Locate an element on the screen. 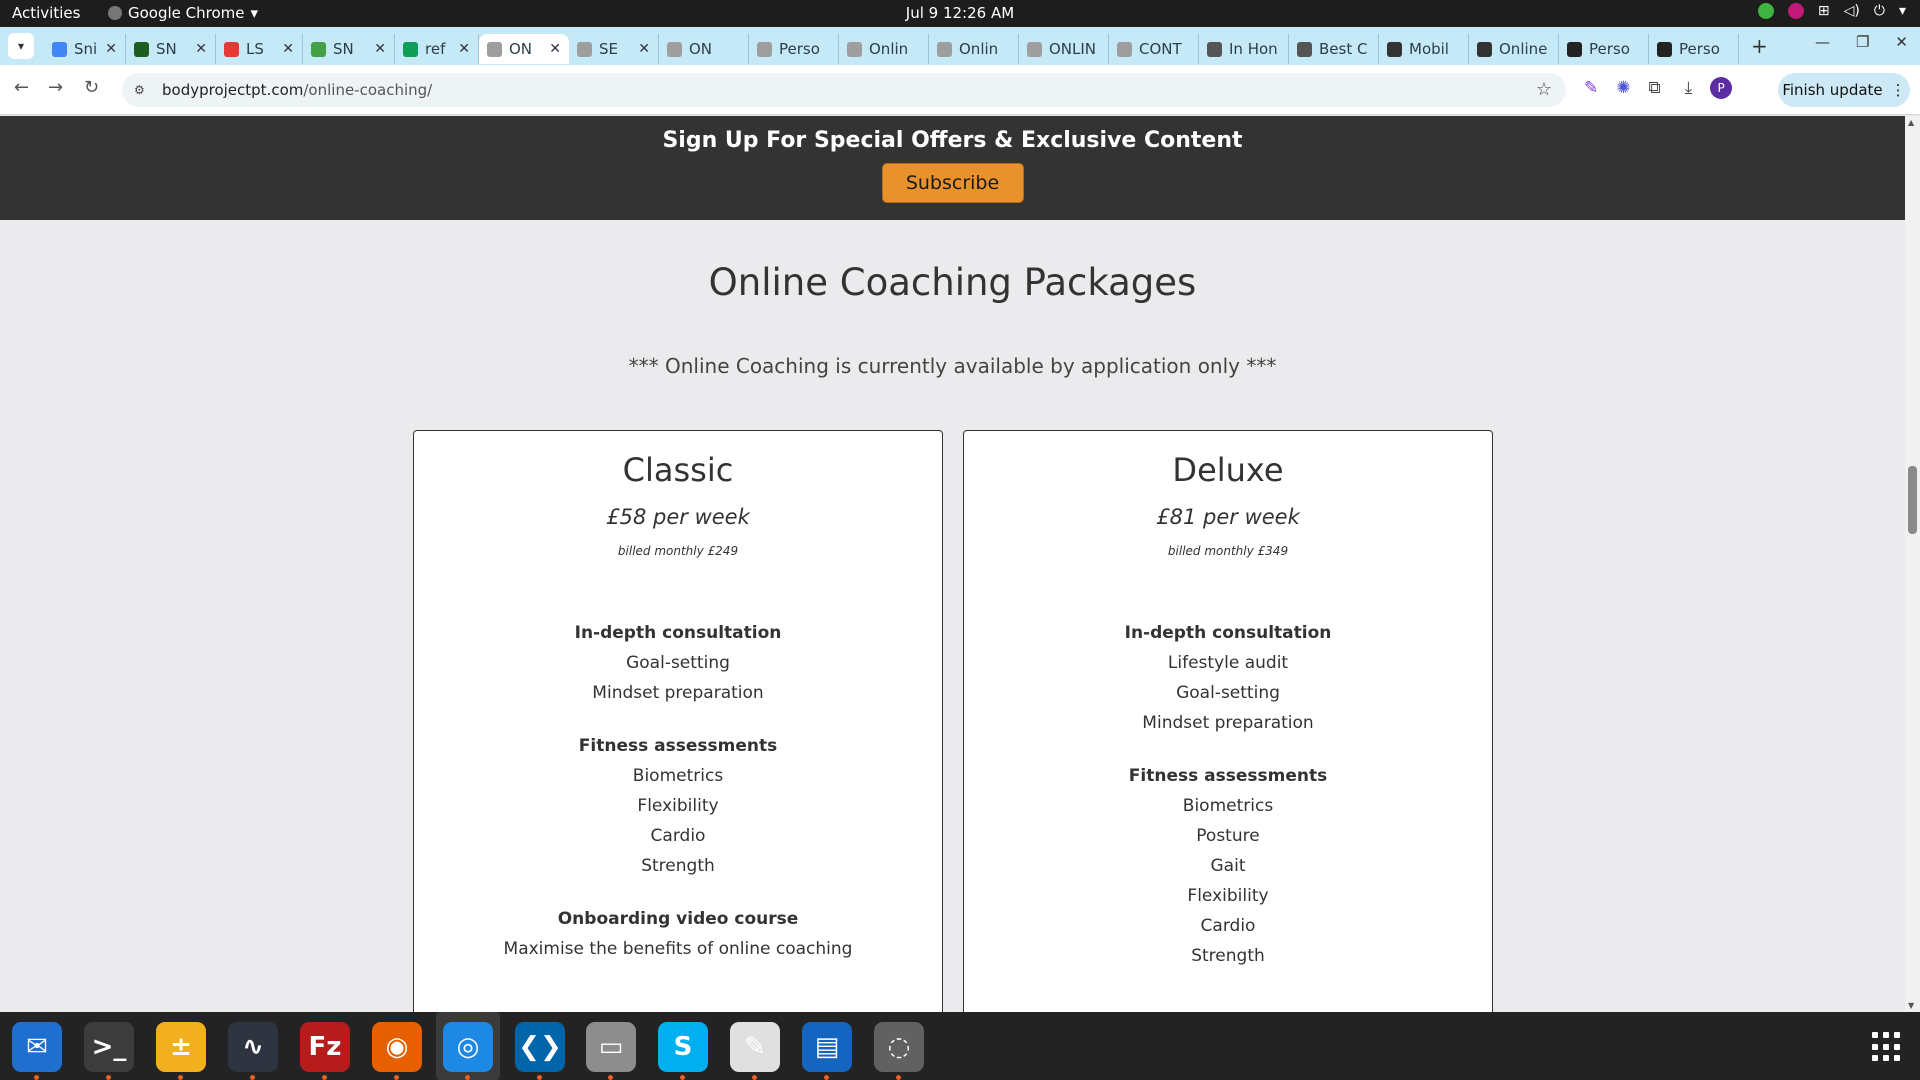 The image size is (1920, 1080). browser-tab: CONT is located at coordinates (1154, 49).